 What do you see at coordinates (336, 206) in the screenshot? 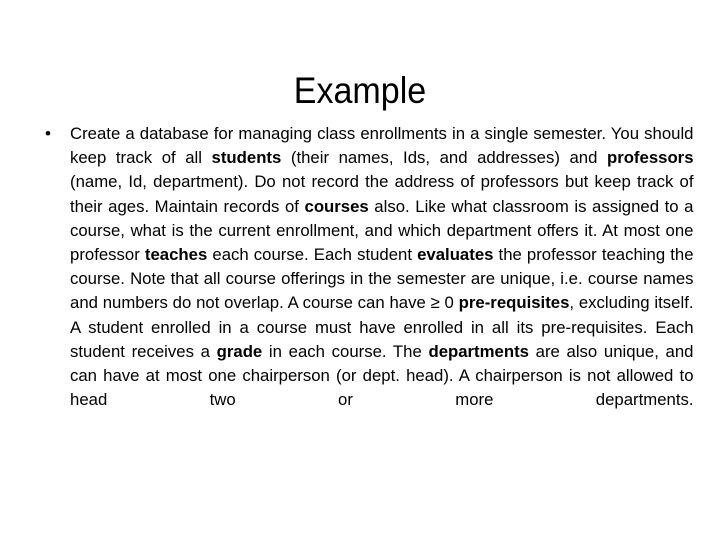
I see `emphasis-term: courses` at bounding box center [336, 206].